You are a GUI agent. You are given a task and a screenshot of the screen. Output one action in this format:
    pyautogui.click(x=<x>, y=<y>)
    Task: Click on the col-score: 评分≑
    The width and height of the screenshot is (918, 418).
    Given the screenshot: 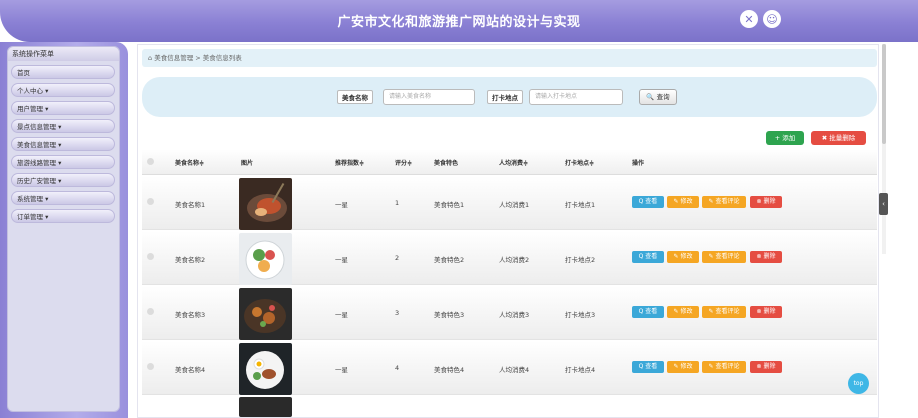 What is the action you would take?
    pyautogui.click(x=403, y=162)
    